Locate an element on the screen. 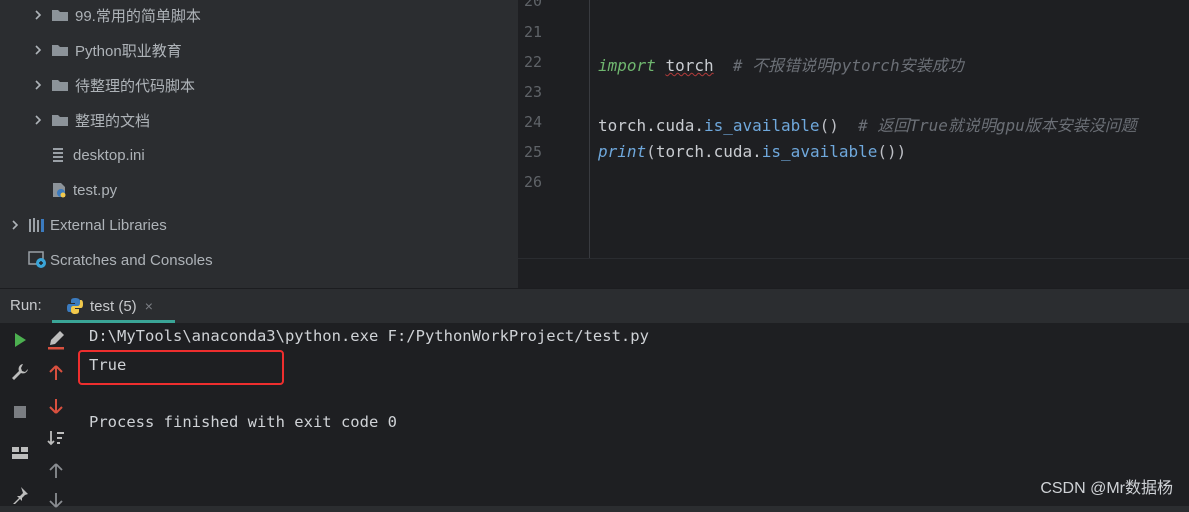 This screenshot has width=1189, height=512. tree-folder-scripts: 99.常用的简单脚本 is located at coordinates (117, 16).